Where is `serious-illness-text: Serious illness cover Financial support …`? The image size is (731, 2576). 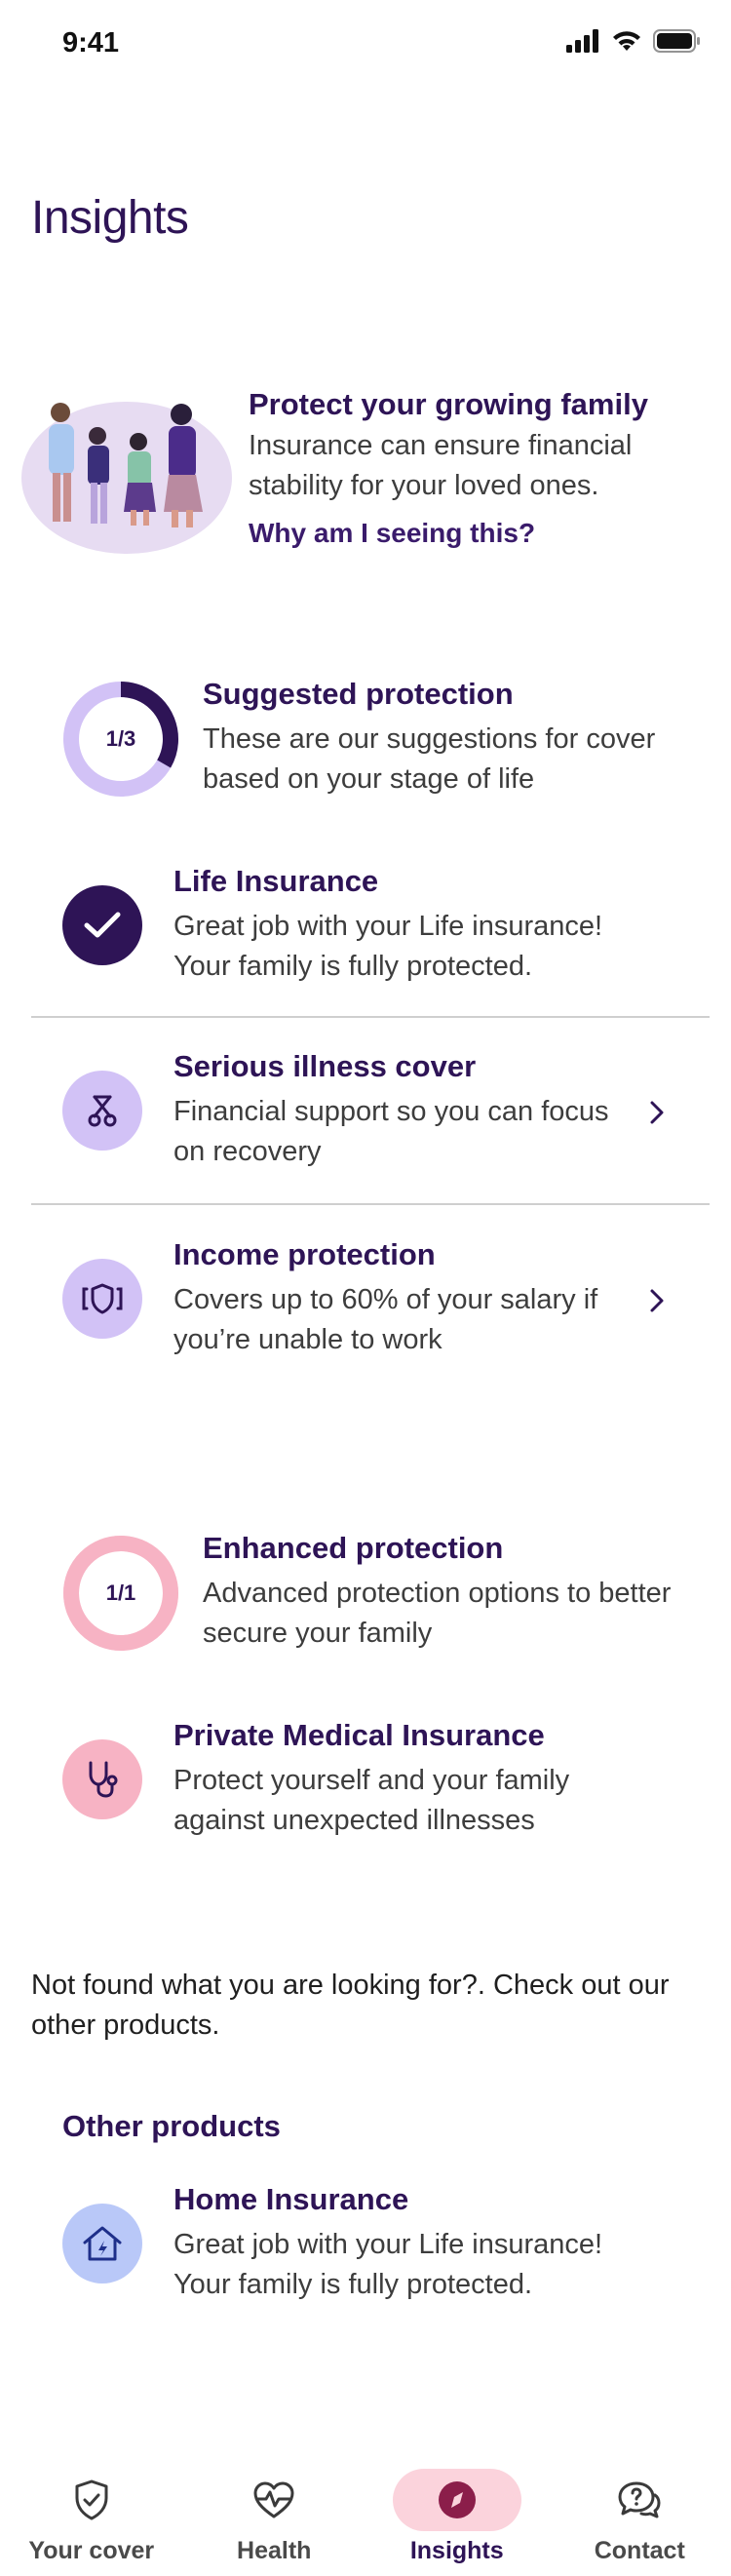 serious-illness-text: Serious illness cover Financial support … is located at coordinates (402, 1109).